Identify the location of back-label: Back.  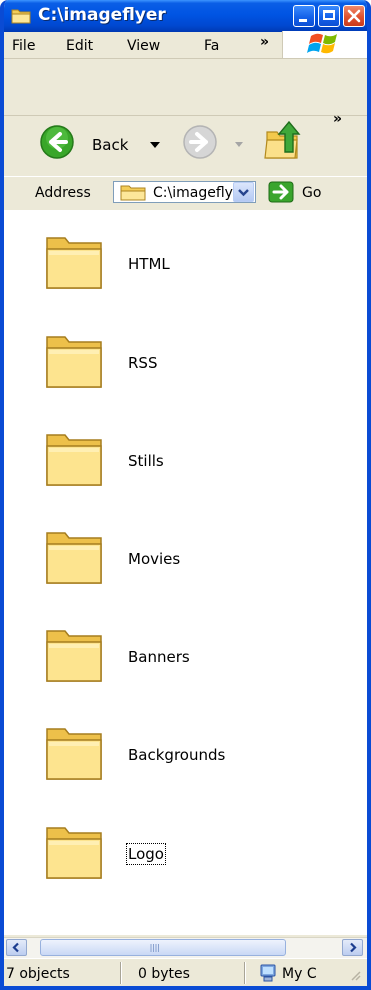
(110, 145).